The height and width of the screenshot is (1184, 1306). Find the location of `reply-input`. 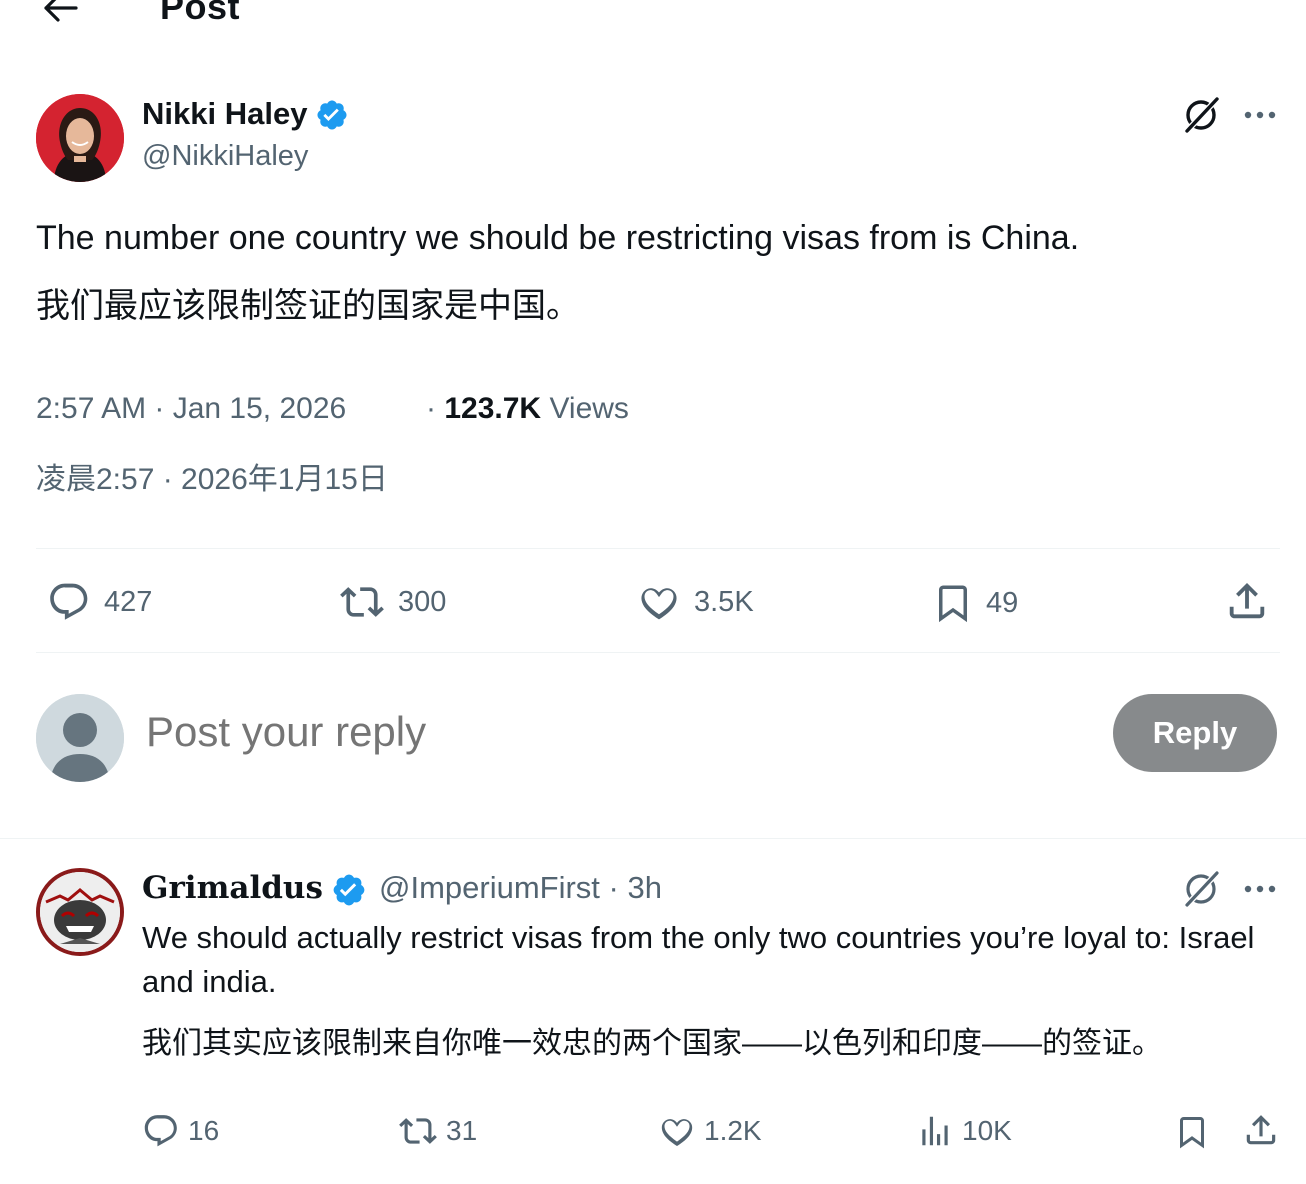

reply-input is located at coordinates (596, 732).